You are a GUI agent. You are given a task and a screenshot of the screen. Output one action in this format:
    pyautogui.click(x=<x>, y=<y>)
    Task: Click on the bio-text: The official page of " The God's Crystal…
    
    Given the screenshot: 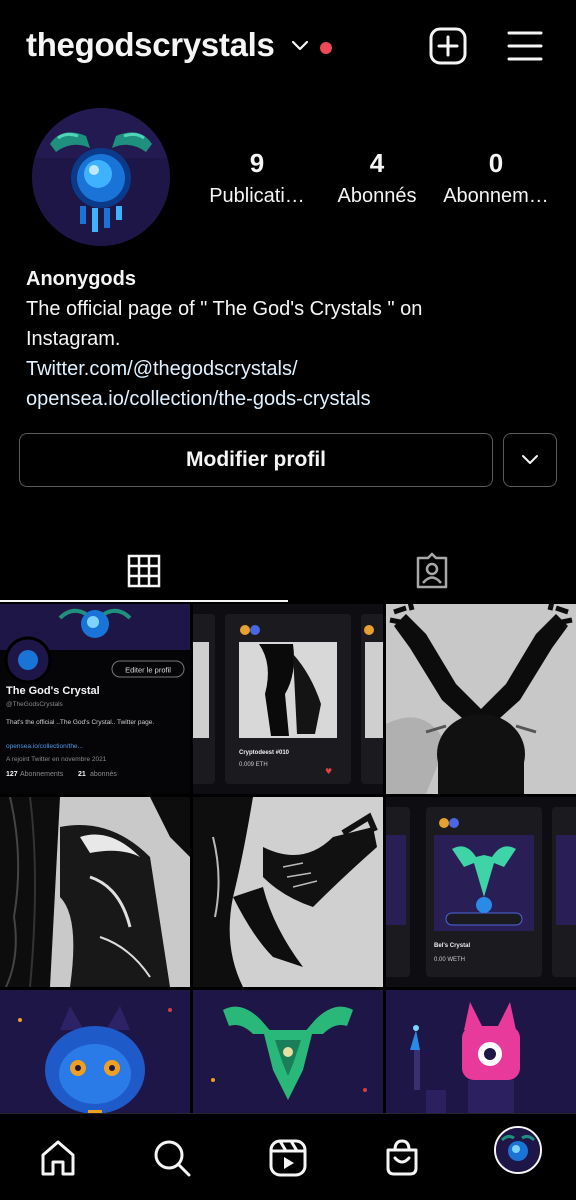 What is the action you would take?
    pyautogui.click(x=224, y=309)
    